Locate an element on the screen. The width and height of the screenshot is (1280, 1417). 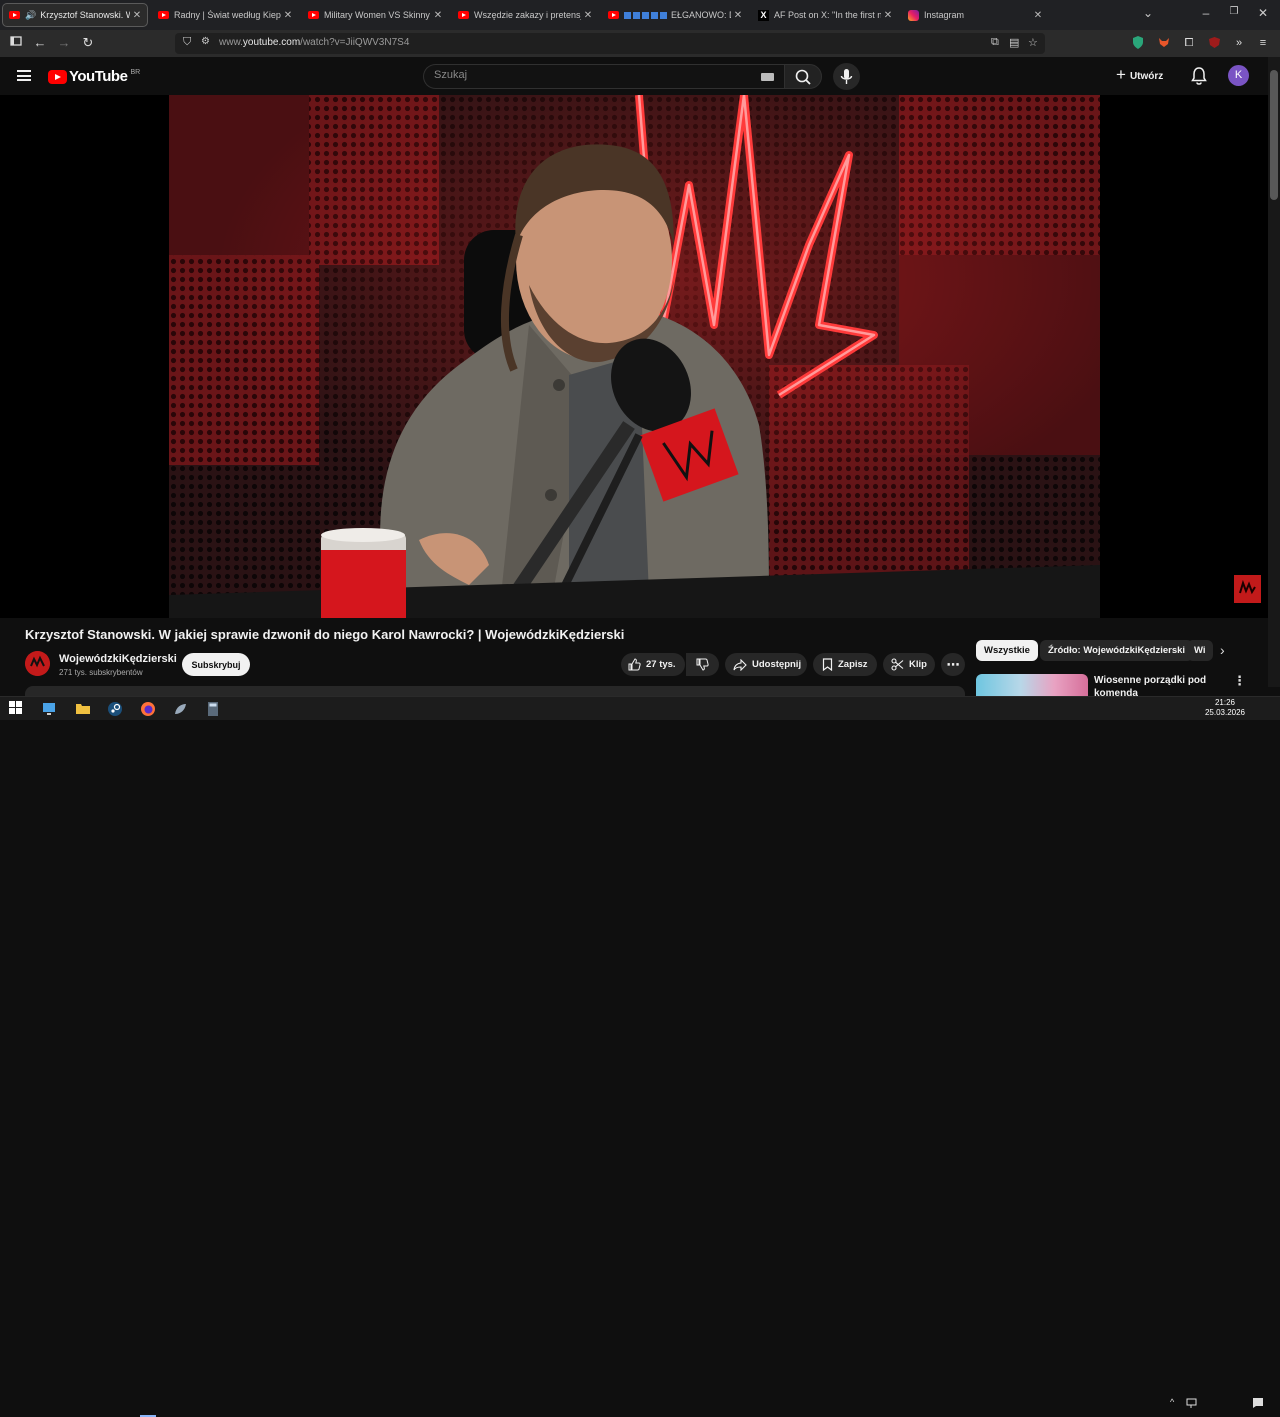
speaker-icon: 🔊 is located at coordinates (30, 15).